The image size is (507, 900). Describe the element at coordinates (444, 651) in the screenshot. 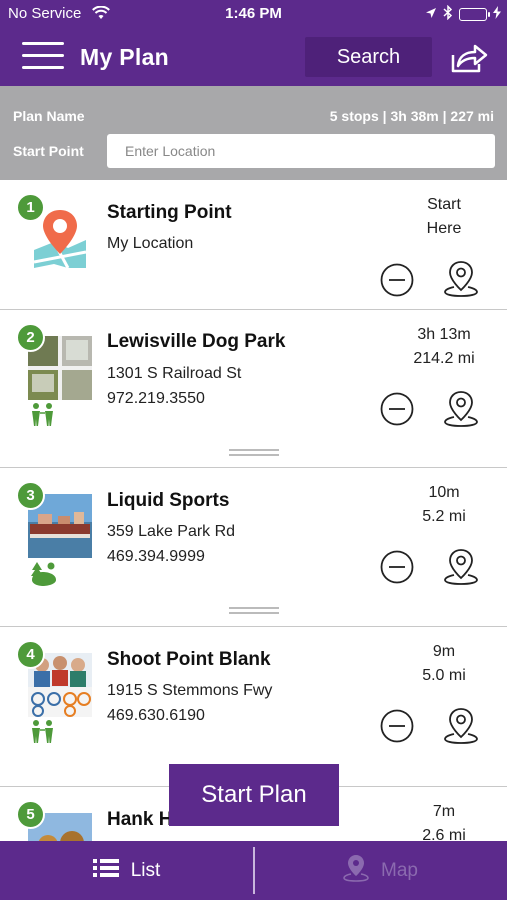

I see `stop-travel-time: 9m` at that location.